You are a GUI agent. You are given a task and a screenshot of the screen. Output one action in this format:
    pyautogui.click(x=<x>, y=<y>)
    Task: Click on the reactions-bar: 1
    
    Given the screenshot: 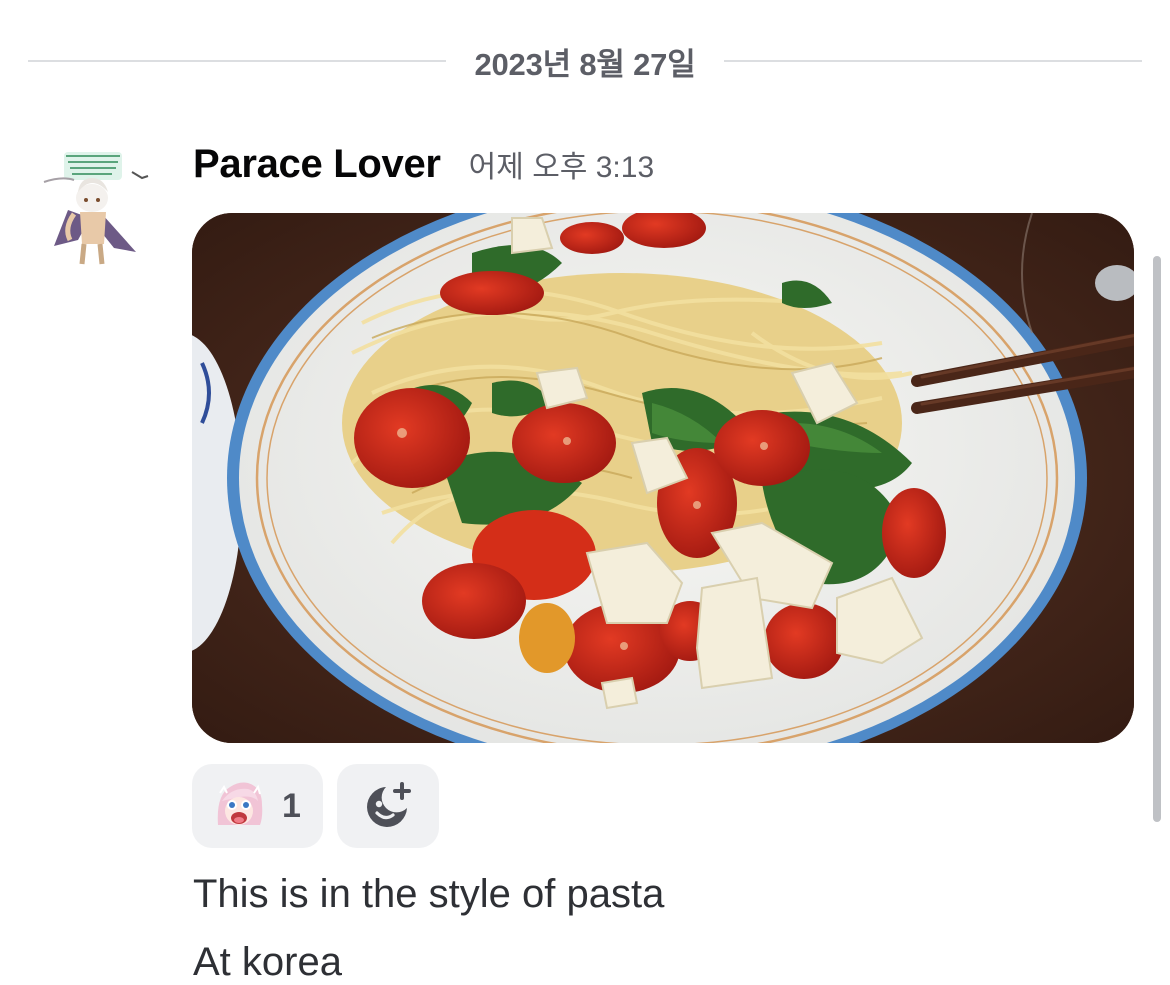 What is the action you would take?
    pyautogui.click(x=315, y=806)
    